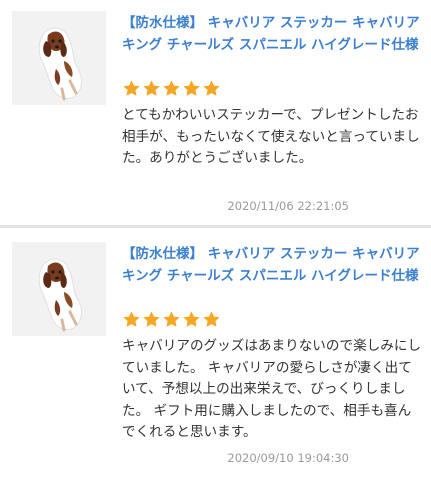  I want to click on review-date: 2020/11/06 22:21:05, so click(288, 206).